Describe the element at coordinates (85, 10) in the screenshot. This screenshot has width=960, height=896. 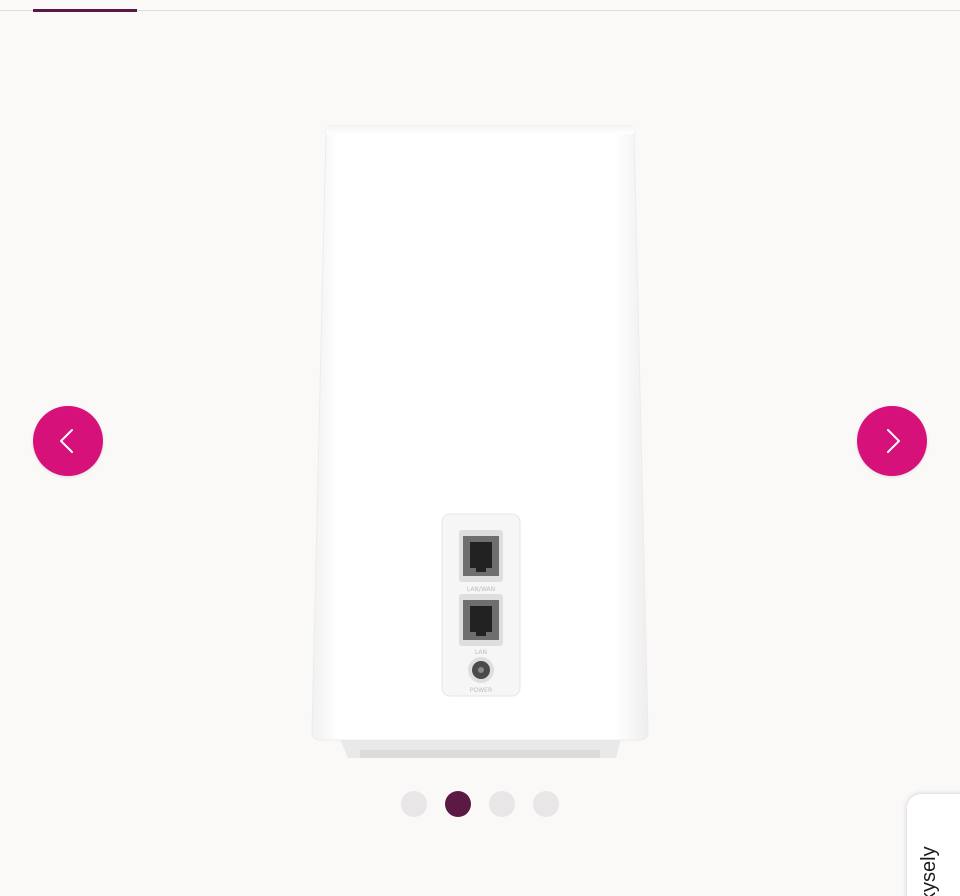
I see `active-tab-indicator` at that location.